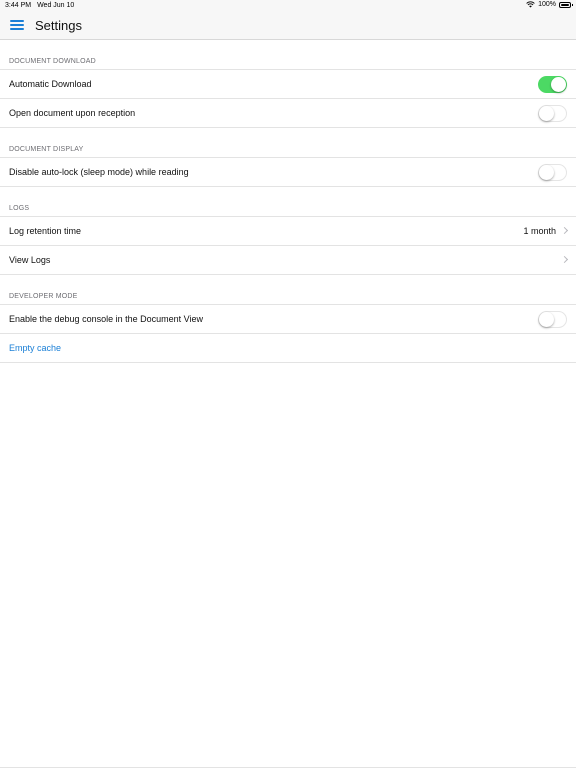  What do you see at coordinates (50, 84) in the screenshot?
I see `row-label: Automatic Download` at bounding box center [50, 84].